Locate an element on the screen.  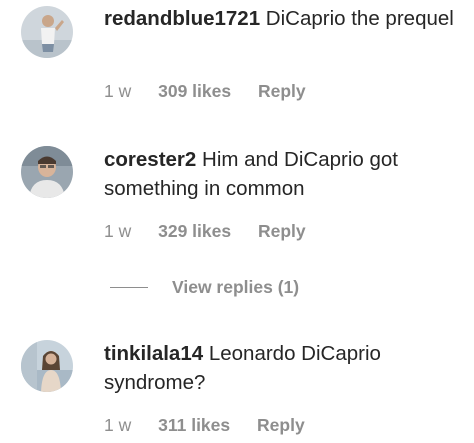
comment-meta: 1 w 329 likes Reply is located at coordinates (205, 231).